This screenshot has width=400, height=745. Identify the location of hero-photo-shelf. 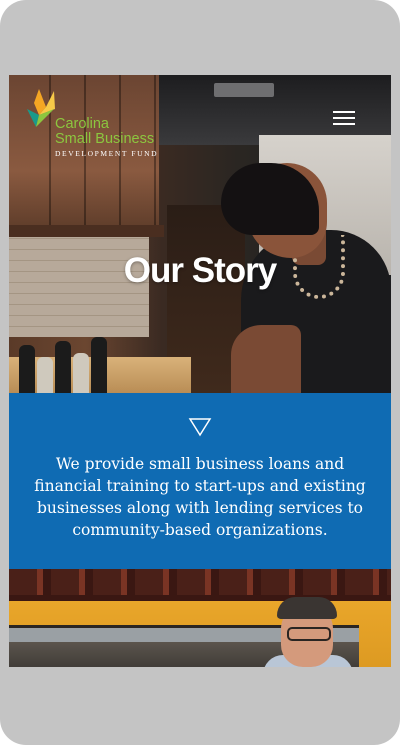
(86, 231).